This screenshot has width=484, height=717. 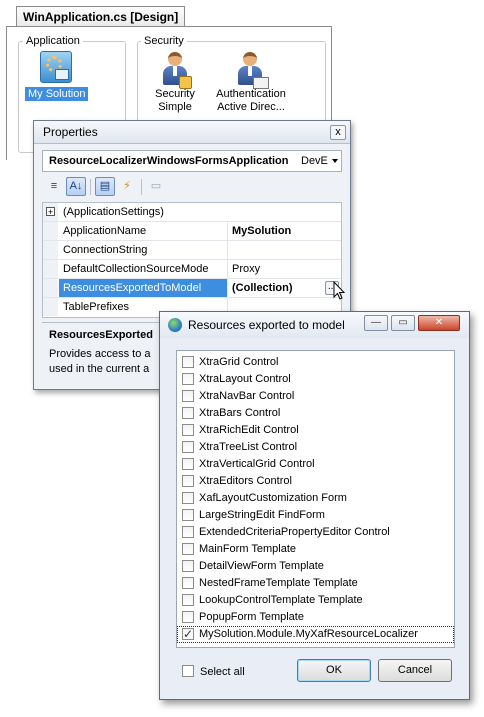 I want to click on minimize-icon: —, so click(x=376, y=323).